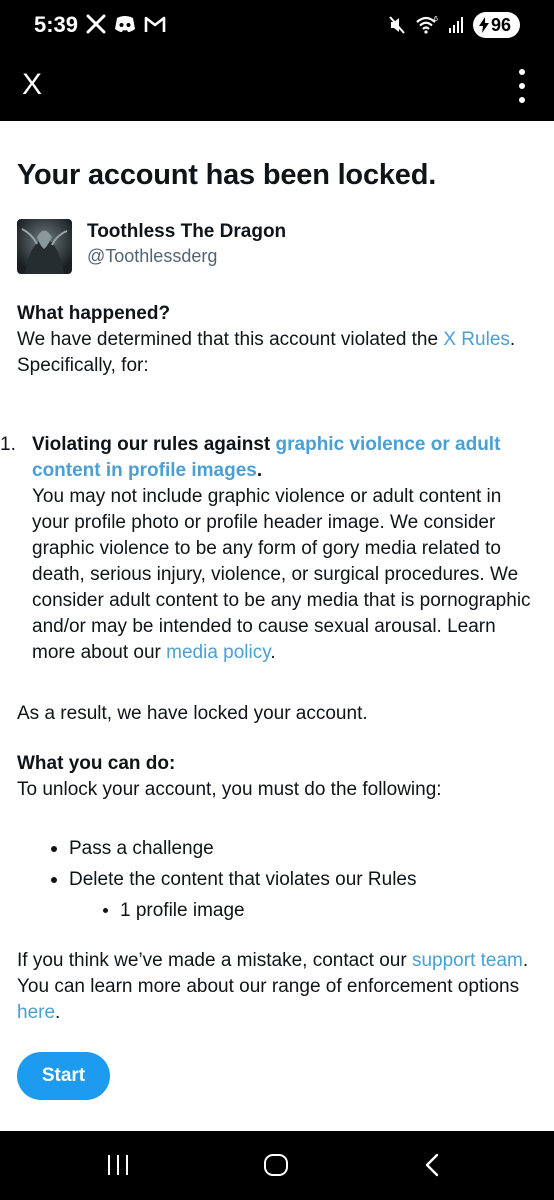 This screenshot has width=554, height=1200. What do you see at coordinates (467, 960) in the screenshot?
I see `support-team-link: support team` at bounding box center [467, 960].